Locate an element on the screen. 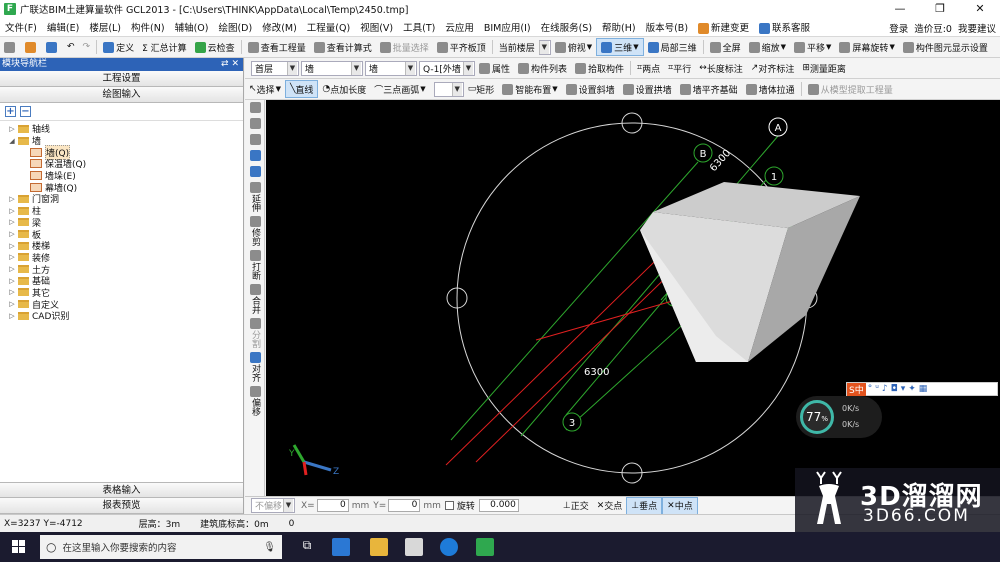  report-preview-button: 报表预览 is located at coordinates (121, 506).